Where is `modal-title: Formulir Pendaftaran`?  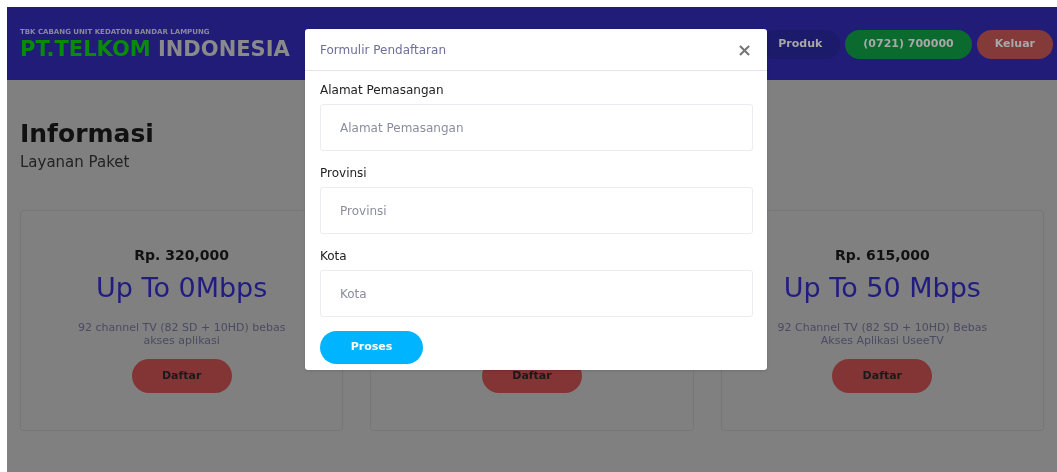 modal-title: Formulir Pendaftaran is located at coordinates (383, 50).